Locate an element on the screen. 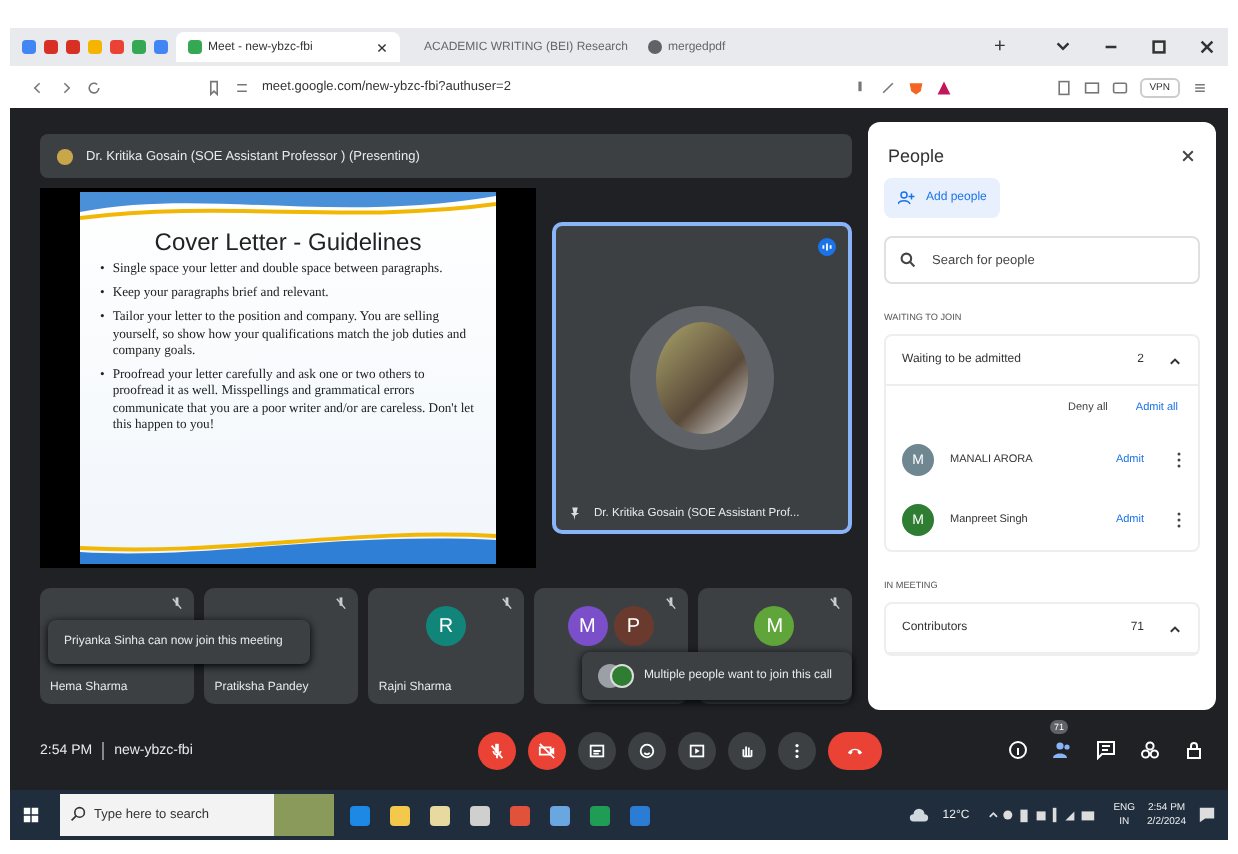 The width and height of the screenshot is (1238, 854). slide-title: Cover Letter - Guidelines is located at coordinates (288, 242).